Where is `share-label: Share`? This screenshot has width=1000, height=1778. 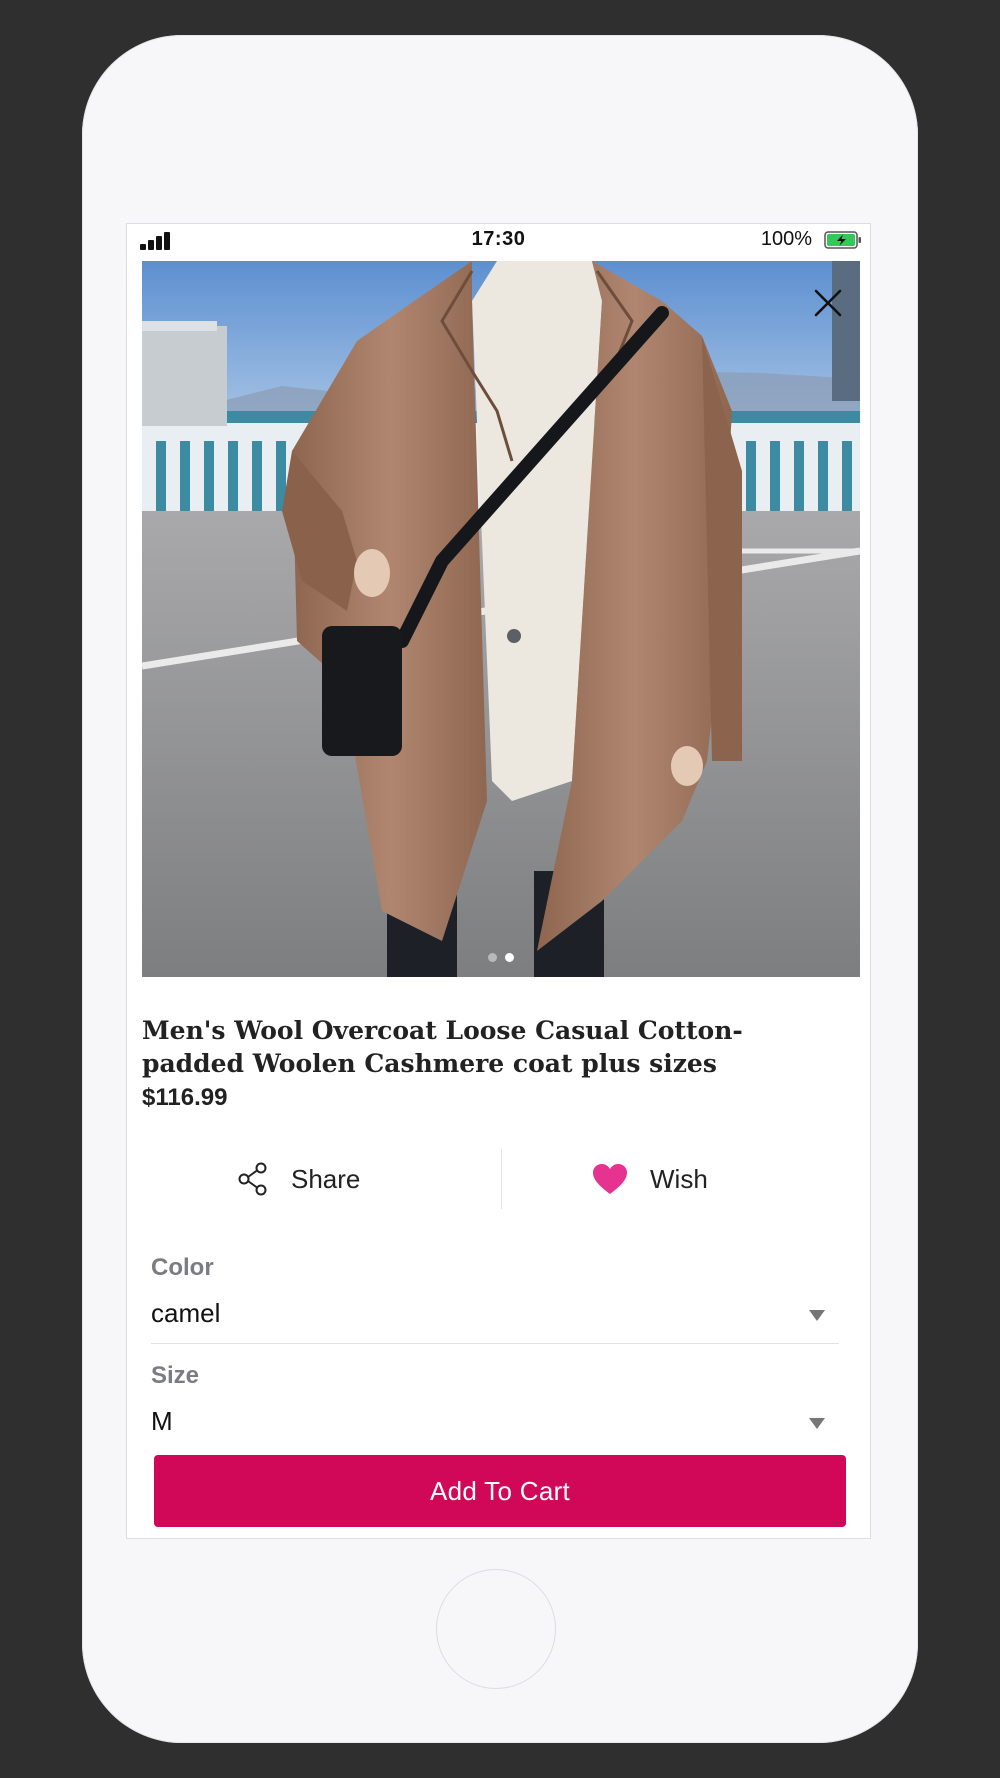
share-label: Share is located at coordinates (326, 1178).